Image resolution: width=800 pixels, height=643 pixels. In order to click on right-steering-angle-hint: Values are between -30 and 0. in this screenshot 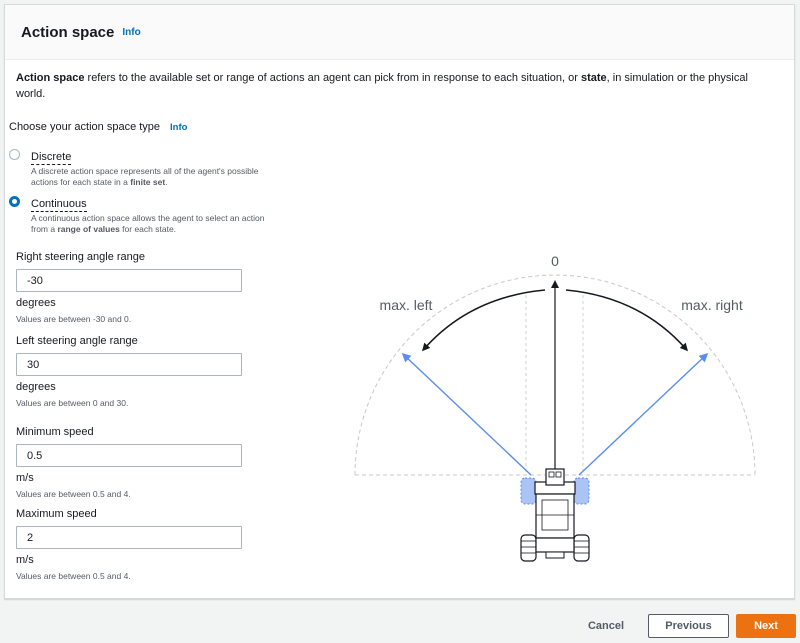, I will do `click(74, 319)`.